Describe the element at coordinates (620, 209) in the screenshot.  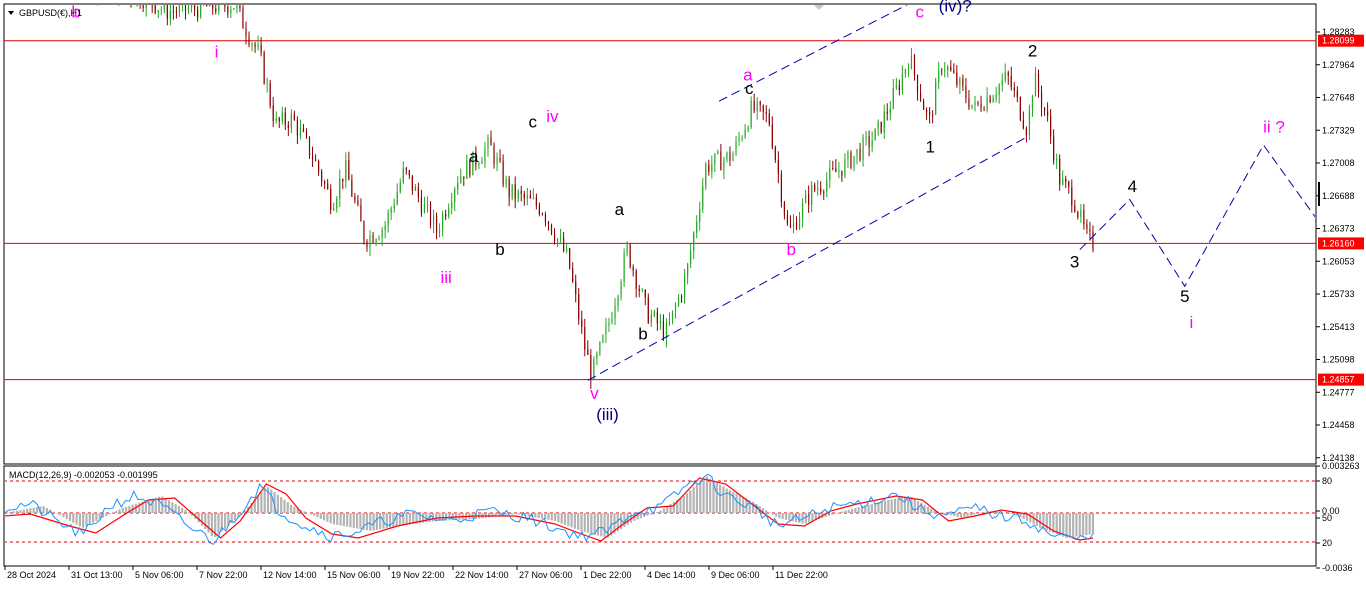
I see `wave-label: a` at that location.